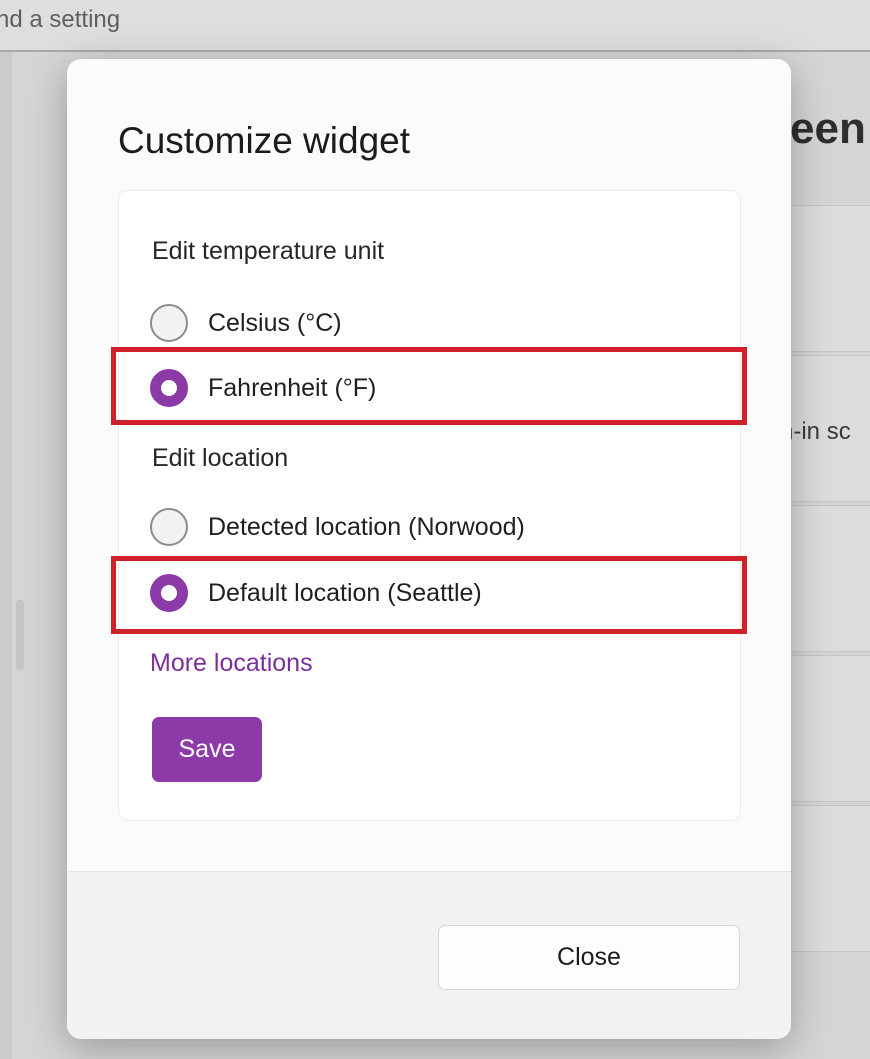 The height and width of the screenshot is (1059, 870). What do you see at coordinates (207, 749) in the screenshot?
I see `save-button: Save` at bounding box center [207, 749].